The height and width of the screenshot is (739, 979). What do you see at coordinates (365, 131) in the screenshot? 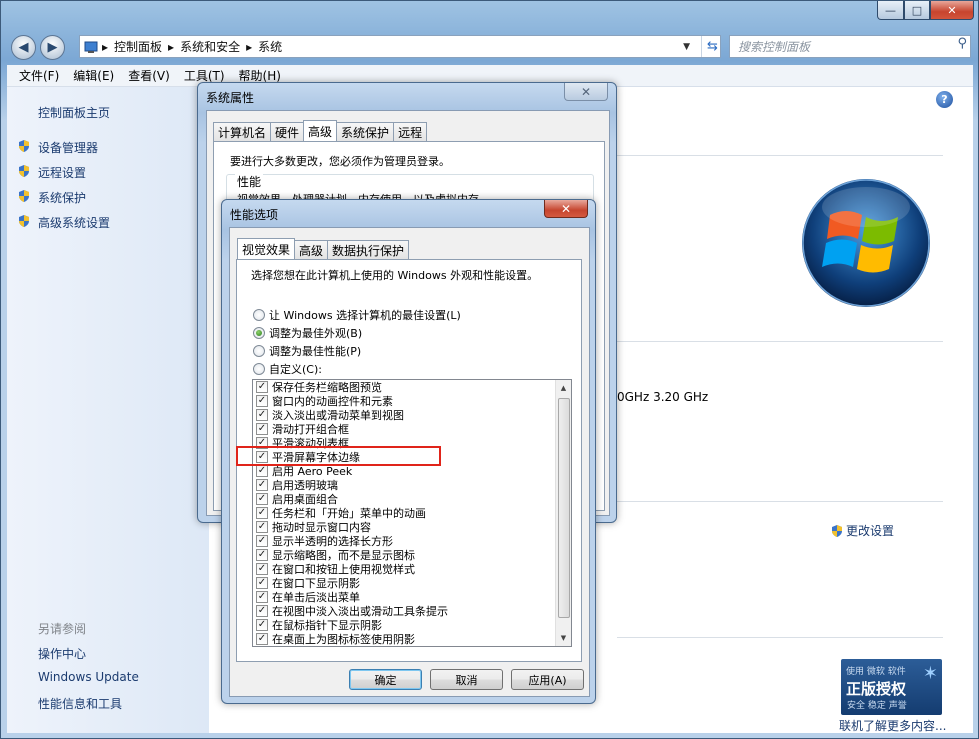
I see `tab-system-protection: 系统保护` at bounding box center [365, 131].